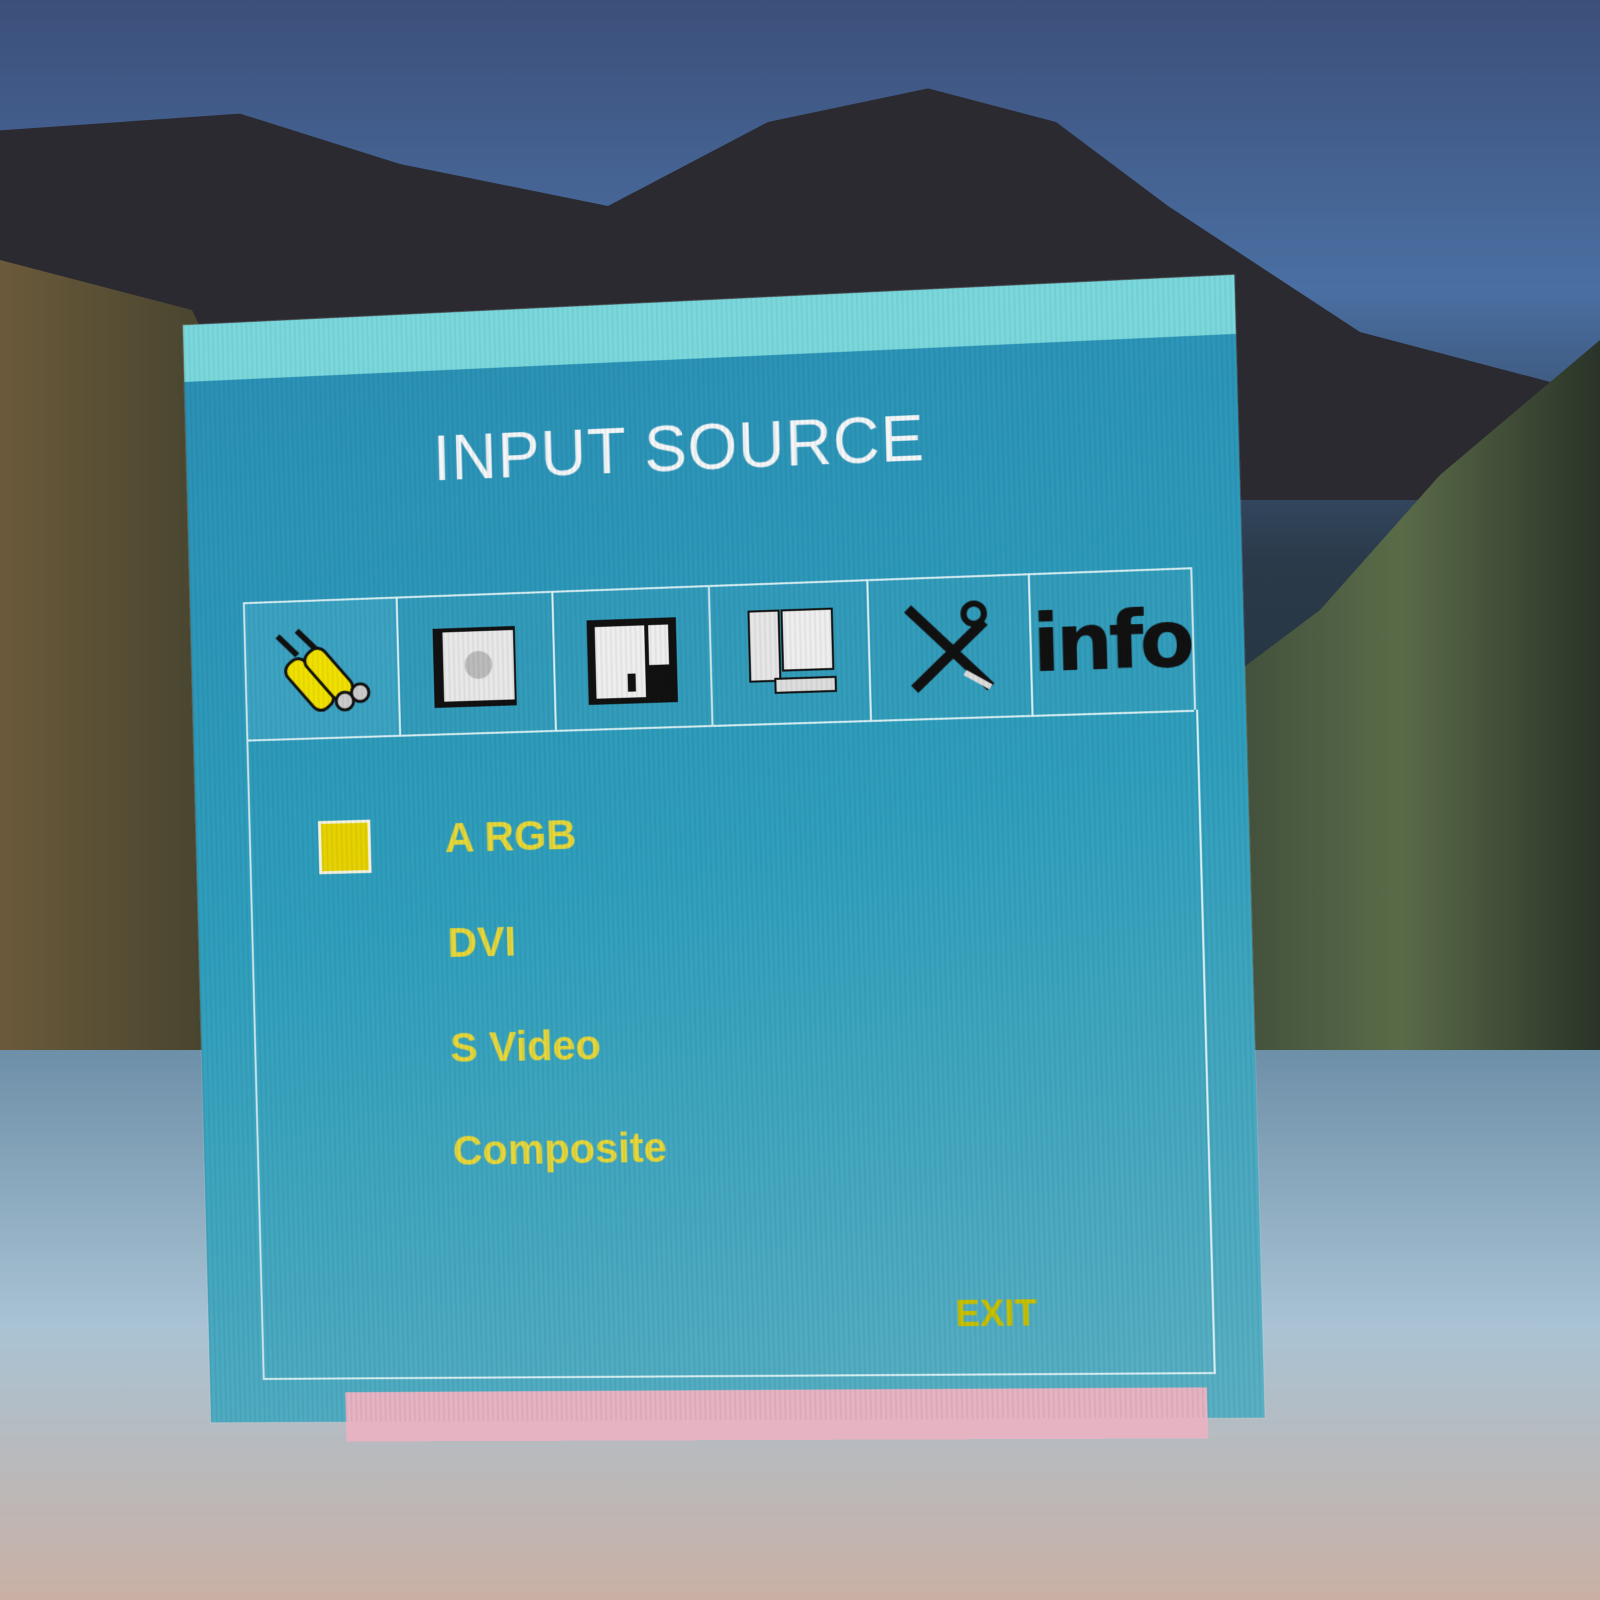  What do you see at coordinates (996, 1313) in the screenshot?
I see `exit-button: EXIT` at bounding box center [996, 1313].